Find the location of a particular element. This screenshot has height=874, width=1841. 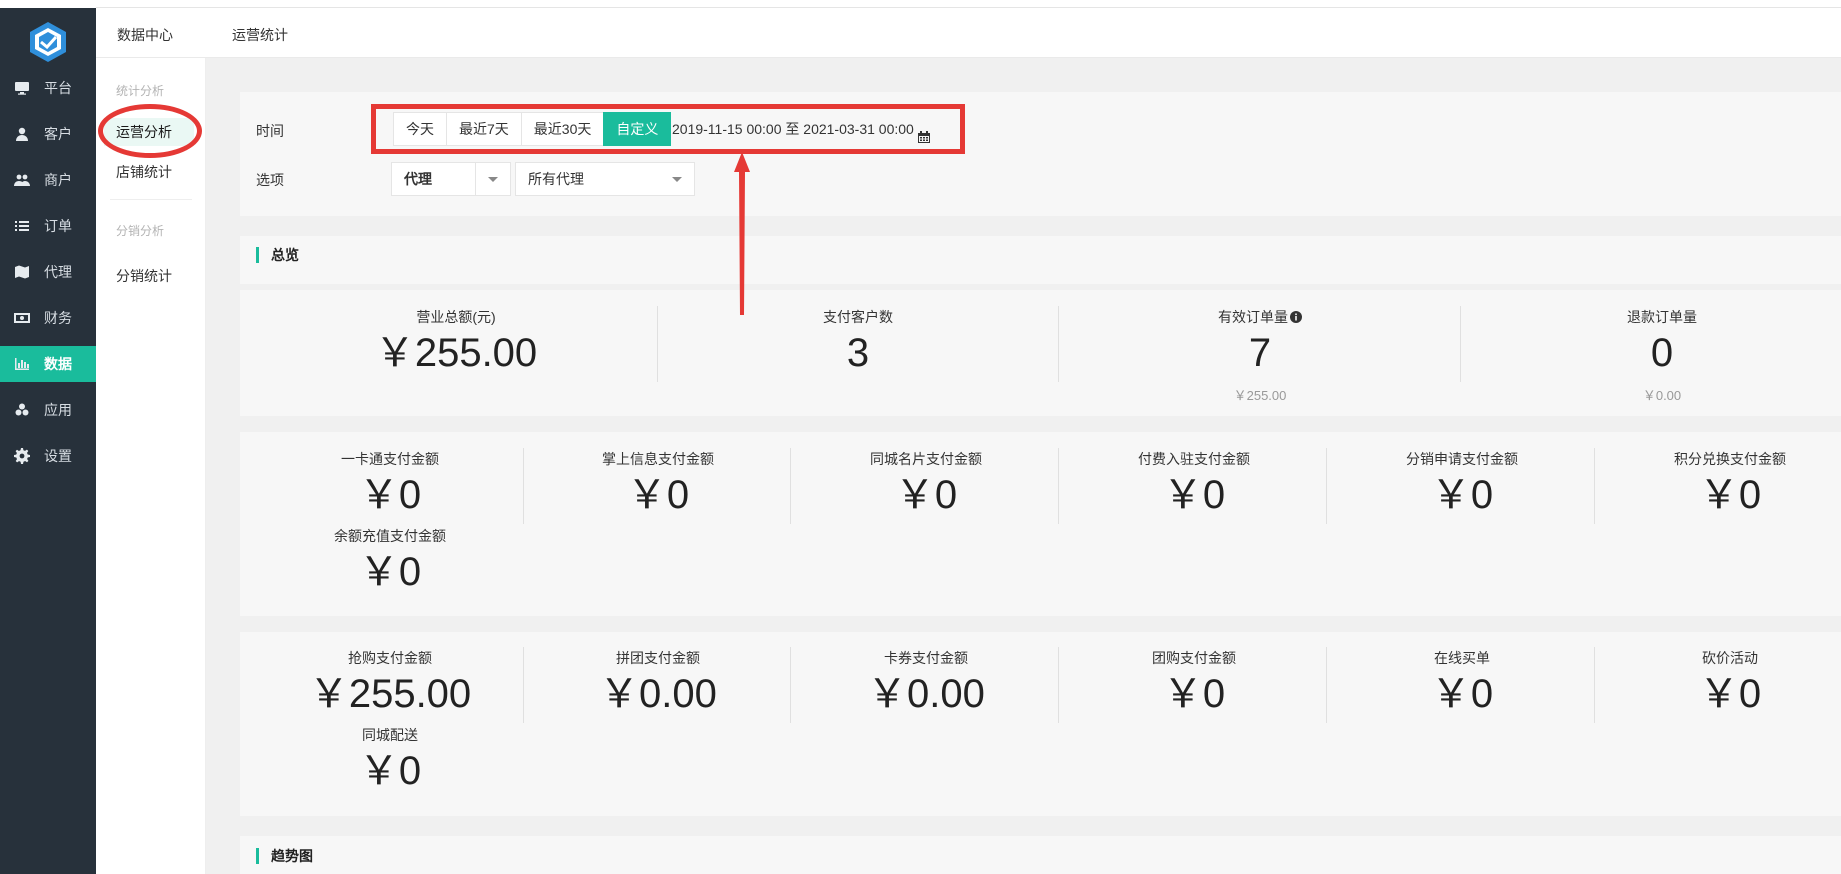

last-7-days-button: 最近7天 is located at coordinates (484, 129).